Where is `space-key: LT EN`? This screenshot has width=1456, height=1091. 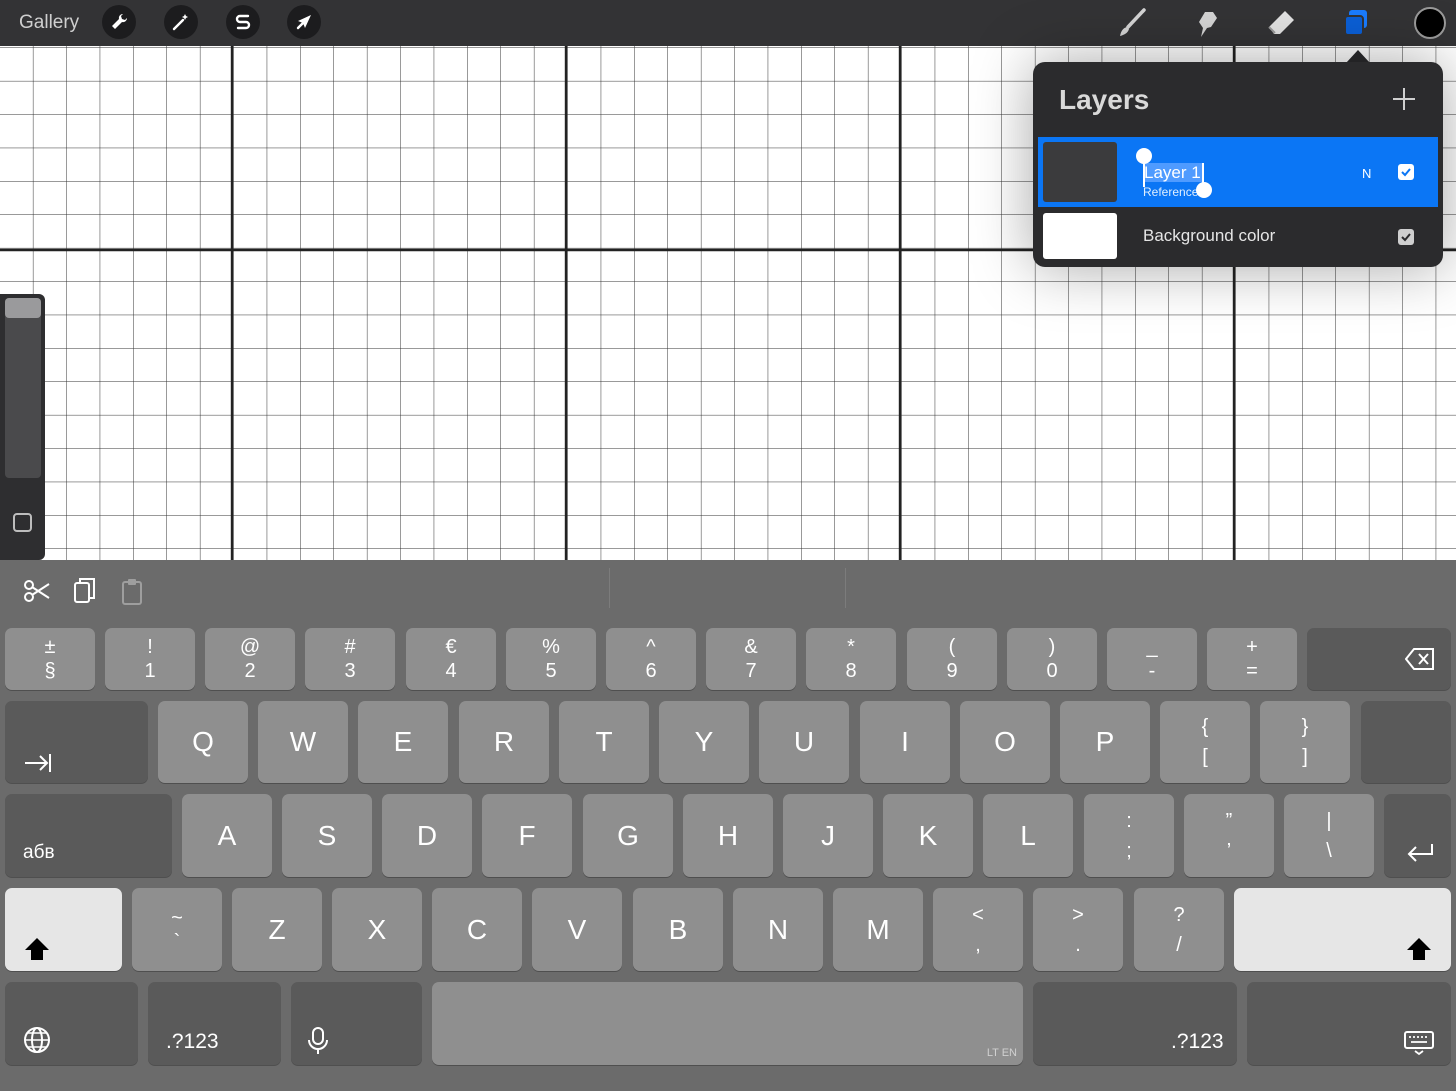
space-key: LT EN is located at coordinates (727, 1023).